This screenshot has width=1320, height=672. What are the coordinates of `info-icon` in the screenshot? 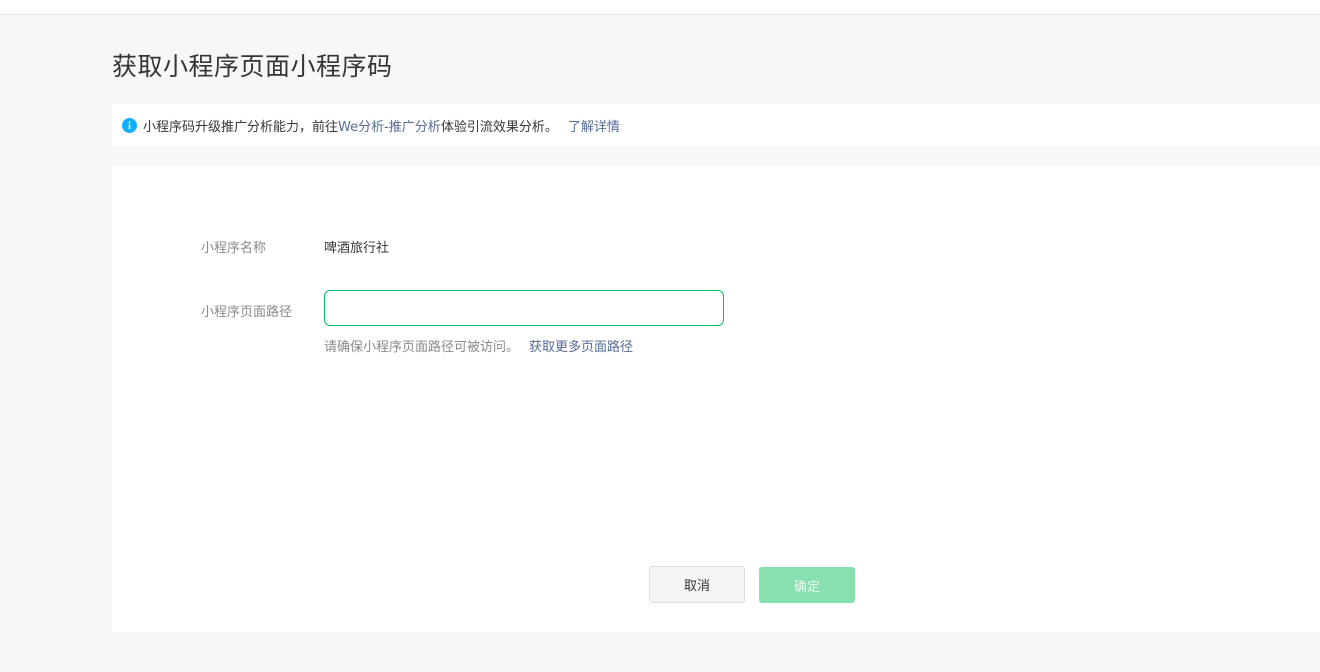 It's located at (129, 125).